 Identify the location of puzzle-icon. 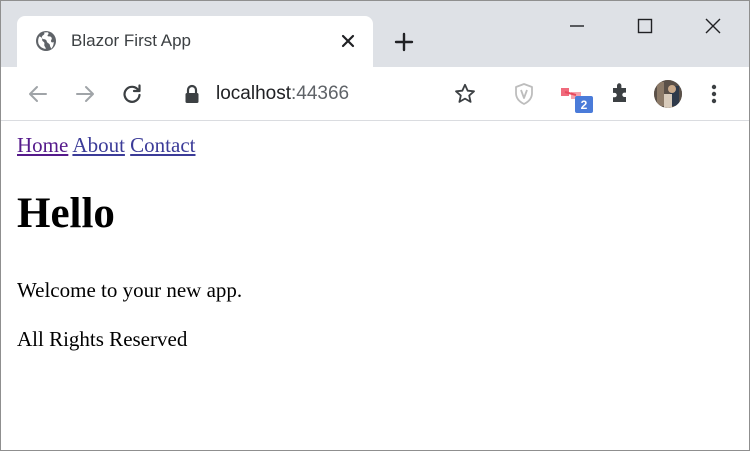
(620, 94).